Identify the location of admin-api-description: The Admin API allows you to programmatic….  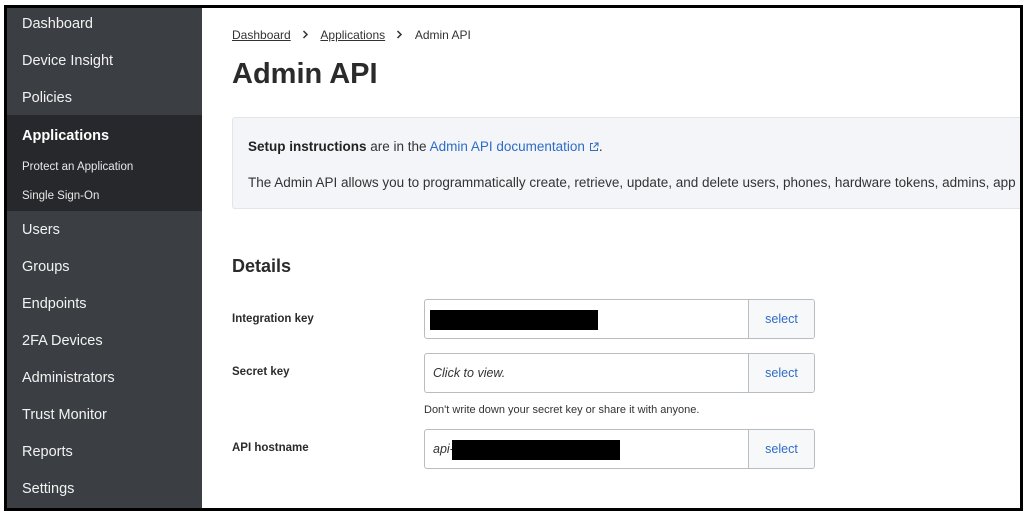
(632, 182).